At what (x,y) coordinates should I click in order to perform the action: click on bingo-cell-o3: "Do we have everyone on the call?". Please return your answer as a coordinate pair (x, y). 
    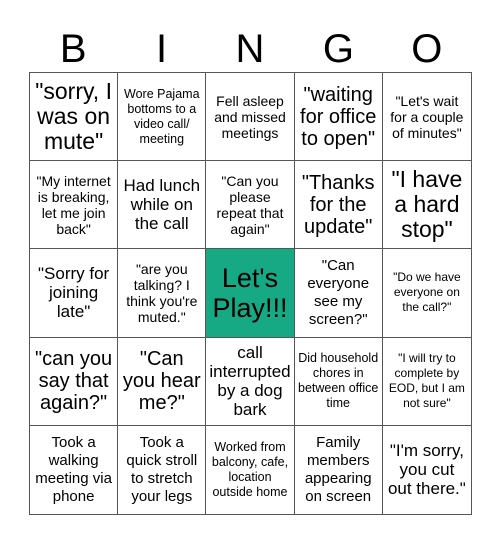
    Looking at the image, I should click on (426, 293).